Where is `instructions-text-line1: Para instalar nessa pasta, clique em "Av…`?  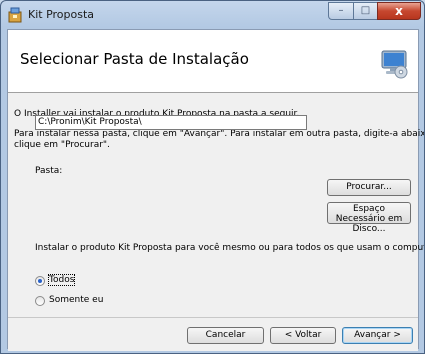 instructions-text-line1: Para instalar nessa pasta, clique em "Av… is located at coordinates (219, 134).